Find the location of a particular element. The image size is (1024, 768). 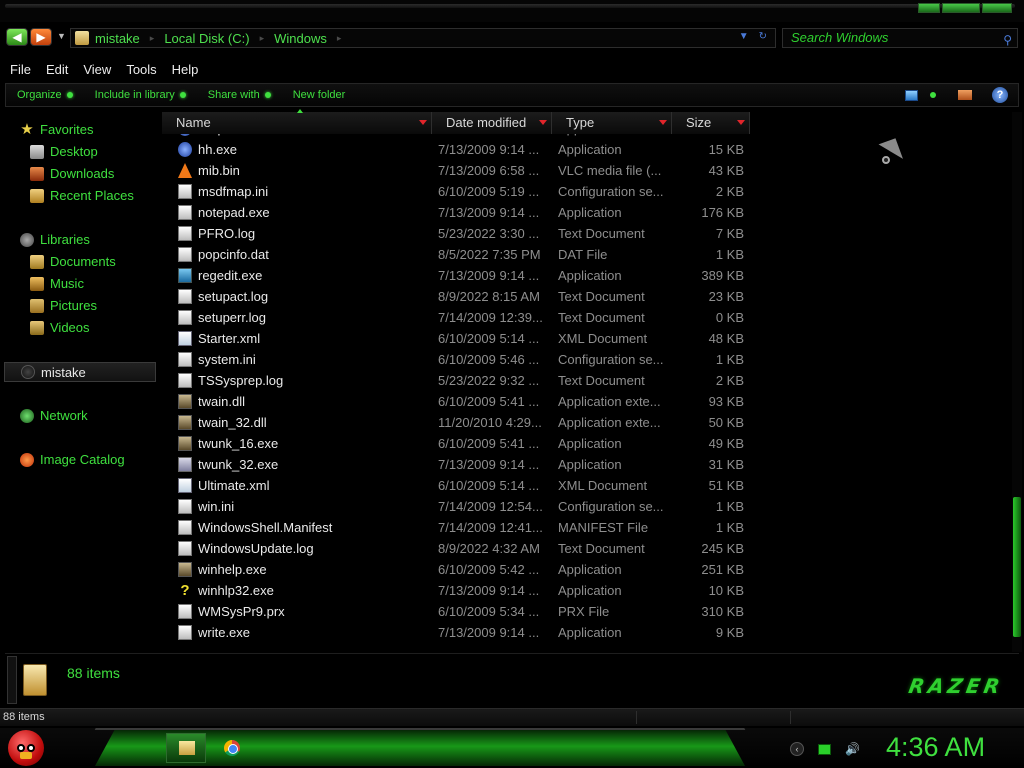

documents-icon is located at coordinates (37, 261).